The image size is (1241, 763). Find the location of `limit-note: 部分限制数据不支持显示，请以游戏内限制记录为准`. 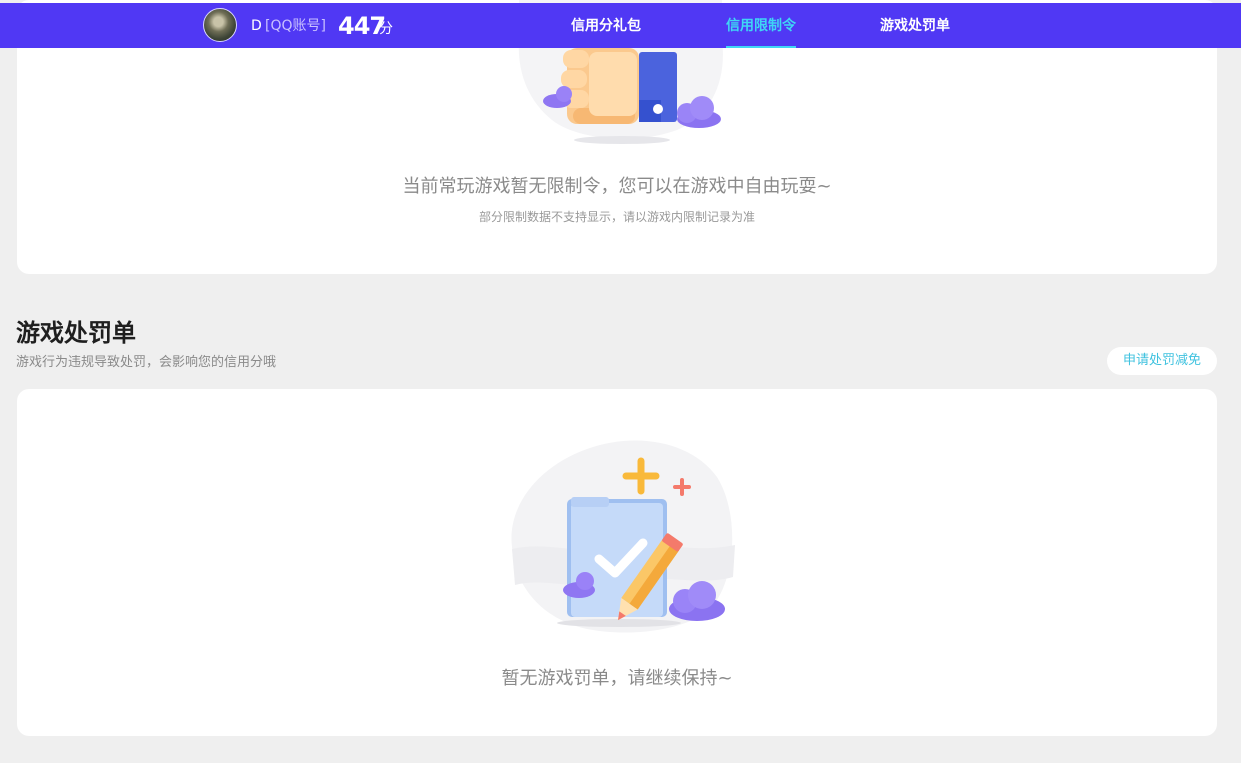

limit-note: 部分限制数据不支持显示，请以游戏内限制记录为准 is located at coordinates (616, 217).